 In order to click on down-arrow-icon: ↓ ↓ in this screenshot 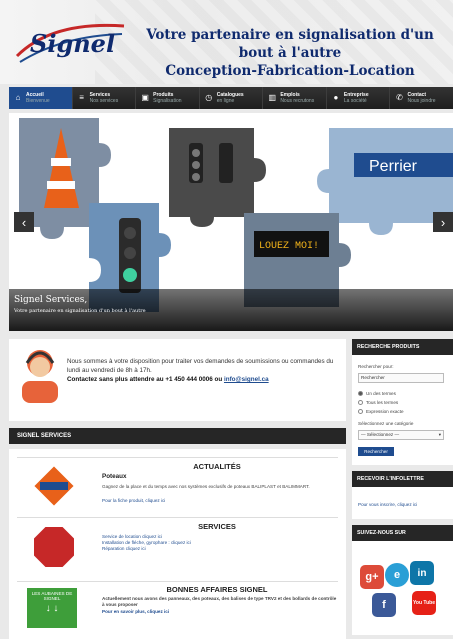, I will do `click(52, 608)`.